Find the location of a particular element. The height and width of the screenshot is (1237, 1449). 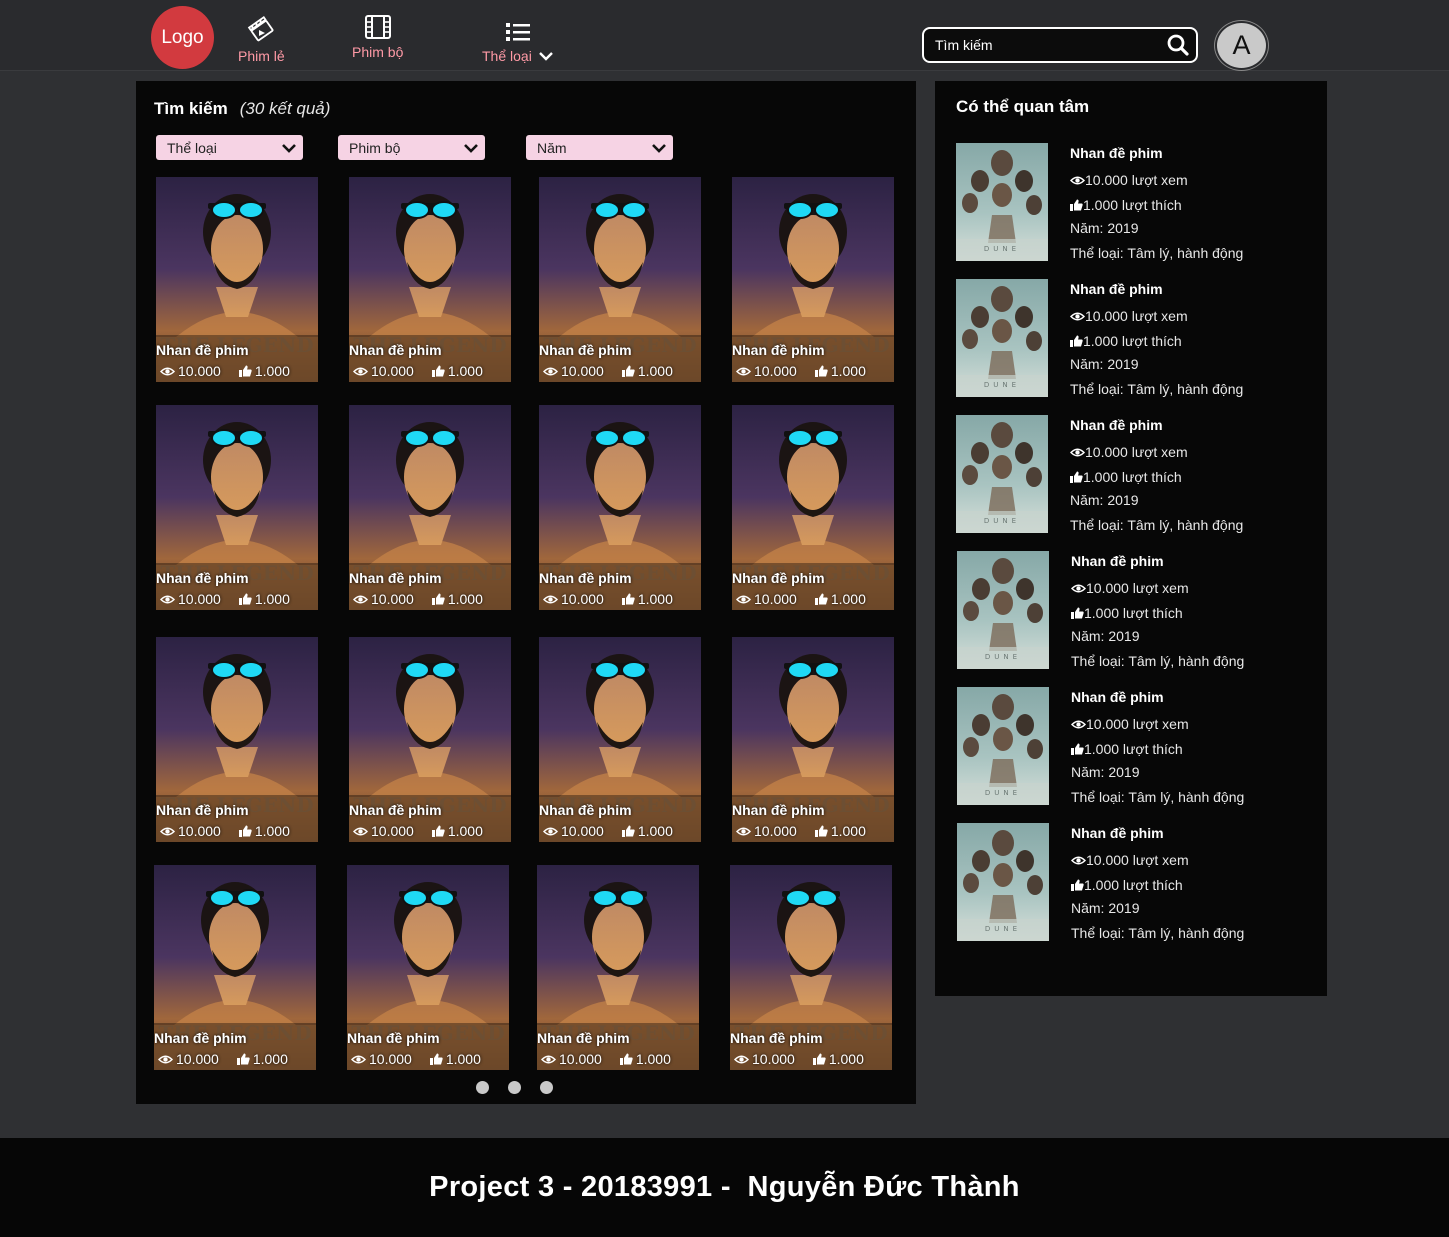

filter-type-select: Phim bộ is located at coordinates (411, 147).